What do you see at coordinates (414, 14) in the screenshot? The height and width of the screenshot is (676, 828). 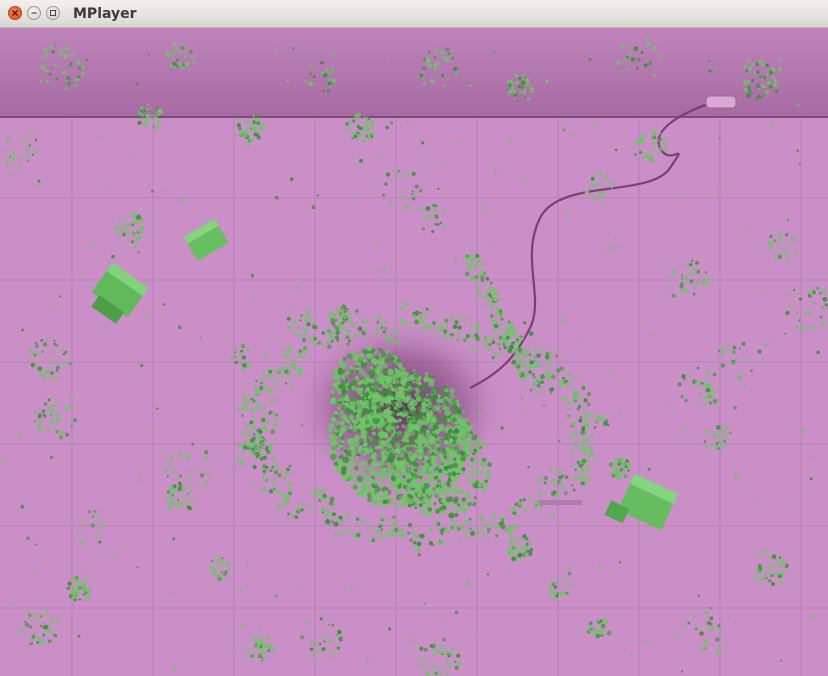 I see `title-bar: MPlayer` at bounding box center [414, 14].